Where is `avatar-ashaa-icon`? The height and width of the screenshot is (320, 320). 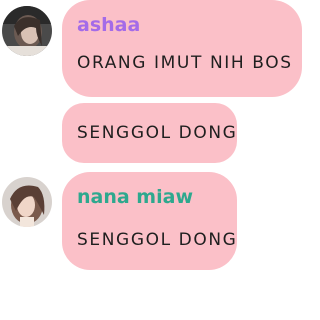
avatar-ashaa-icon is located at coordinates (27, 31).